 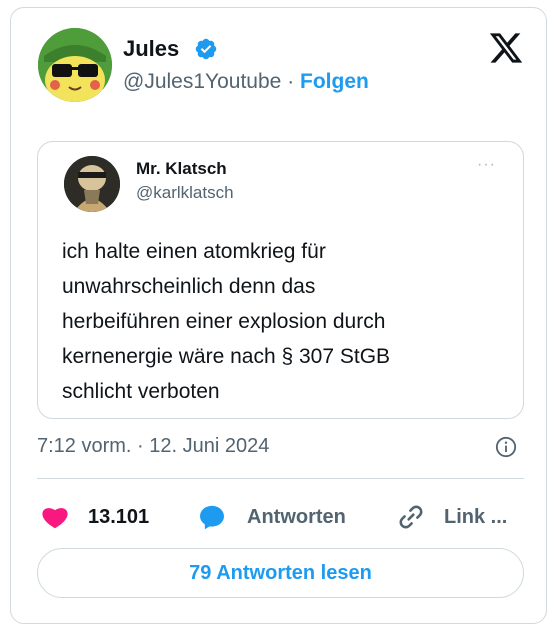 What do you see at coordinates (194, 251) in the screenshot?
I see `tweet-text-line: ich halte einen atomkrieg für` at bounding box center [194, 251].